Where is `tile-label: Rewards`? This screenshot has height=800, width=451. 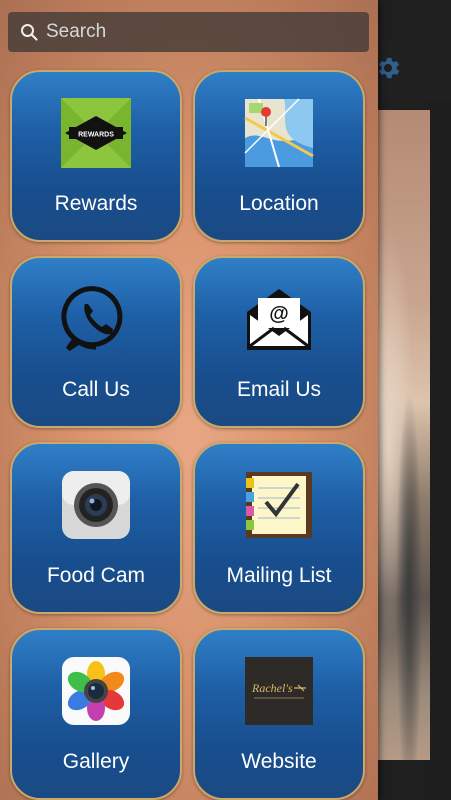 tile-label: Rewards is located at coordinates (96, 203).